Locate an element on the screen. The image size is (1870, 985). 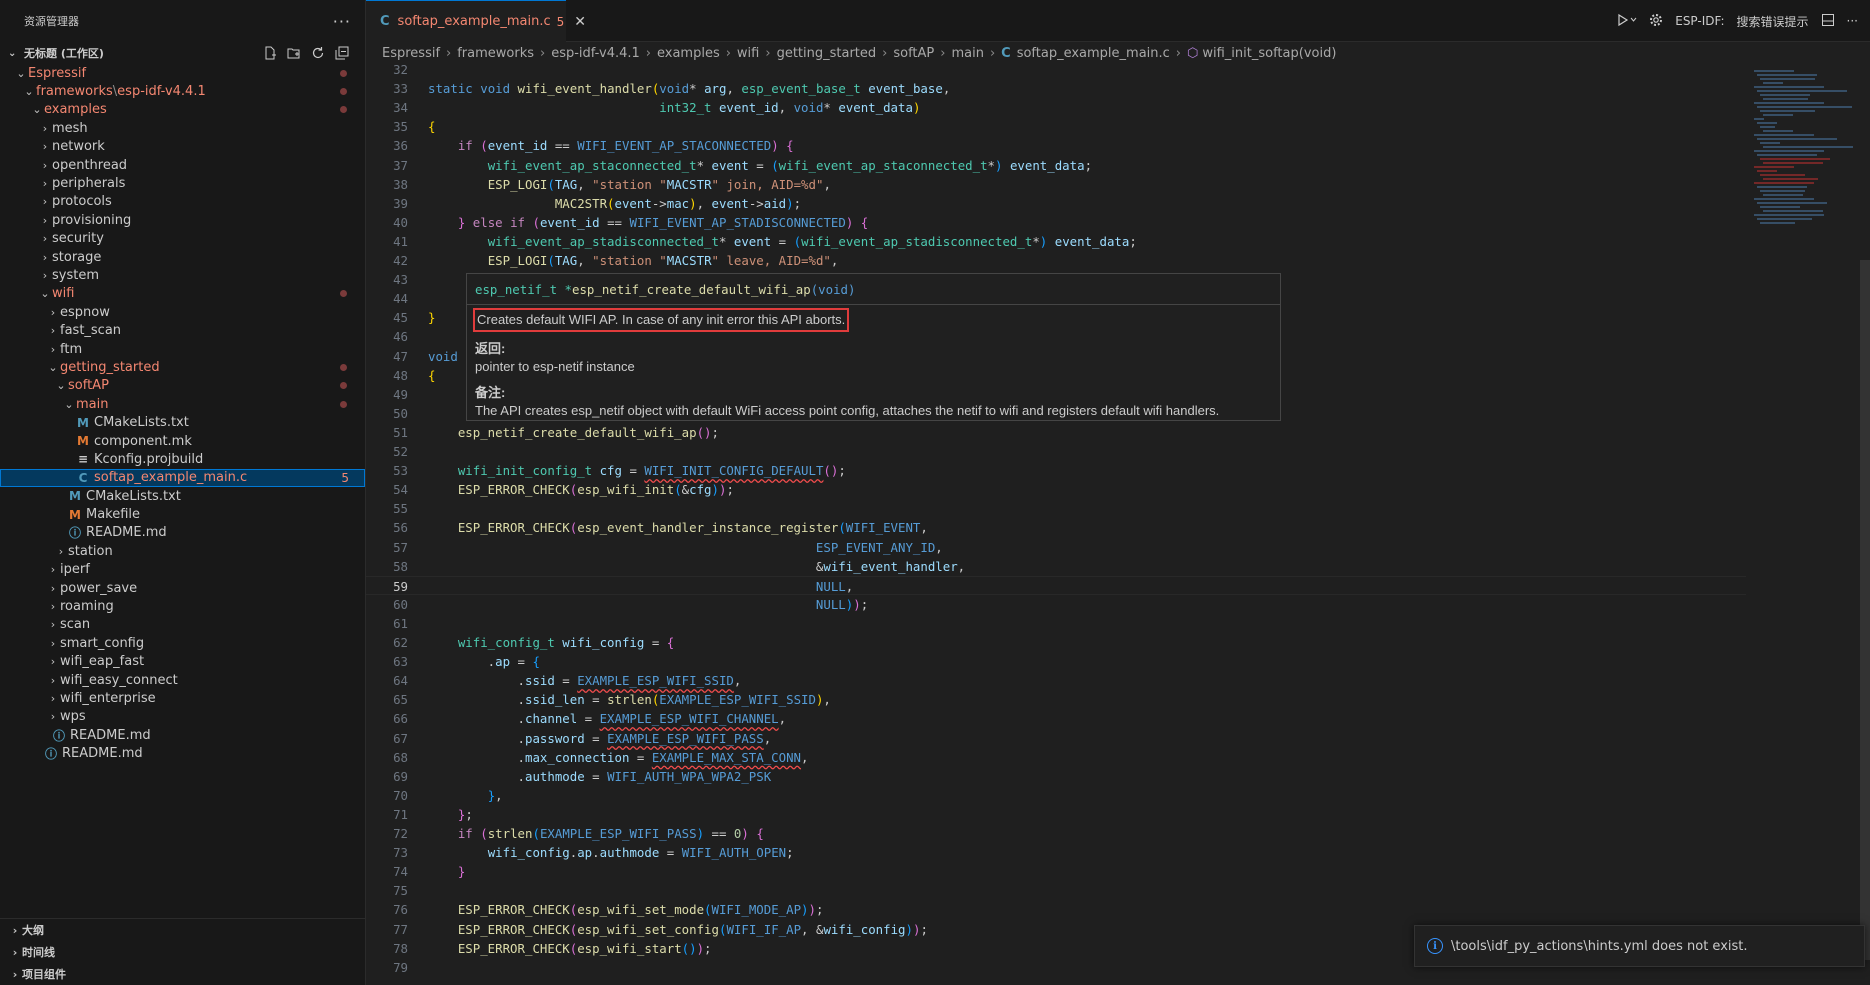
code-token: WIFI_IF_AP is located at coordinates (764, 929).